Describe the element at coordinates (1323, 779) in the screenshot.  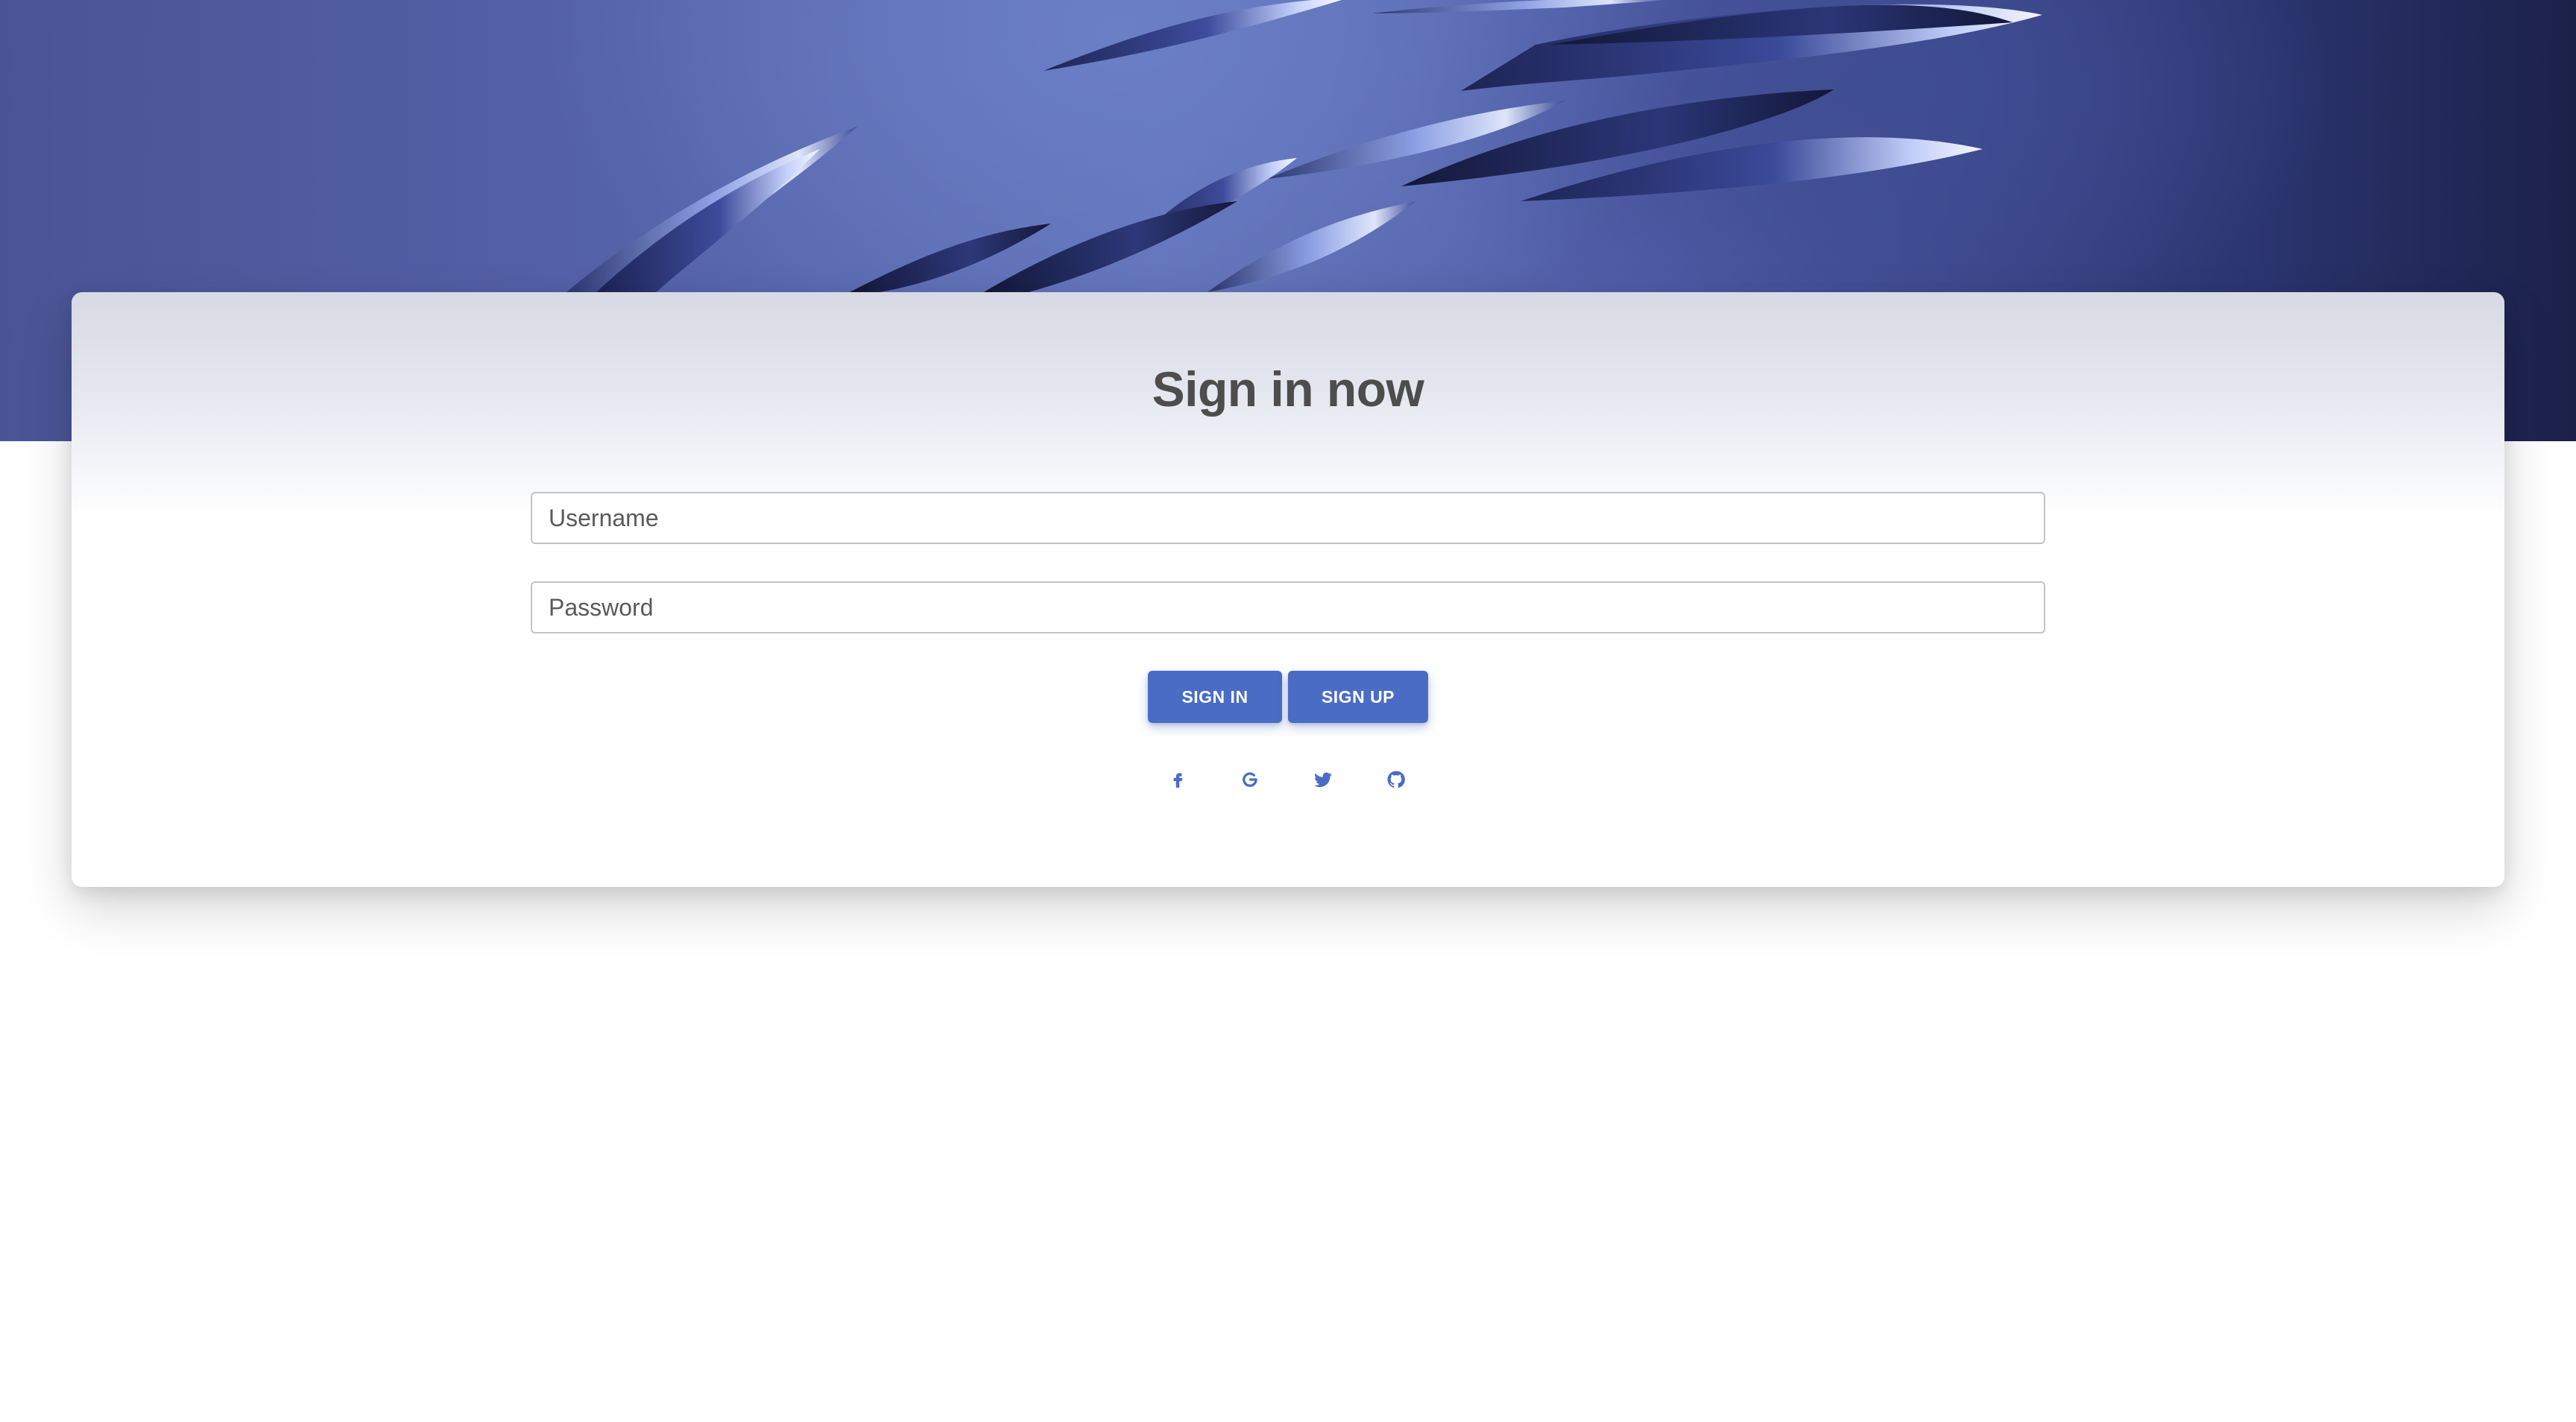
I see `twitter-icon` at that location.